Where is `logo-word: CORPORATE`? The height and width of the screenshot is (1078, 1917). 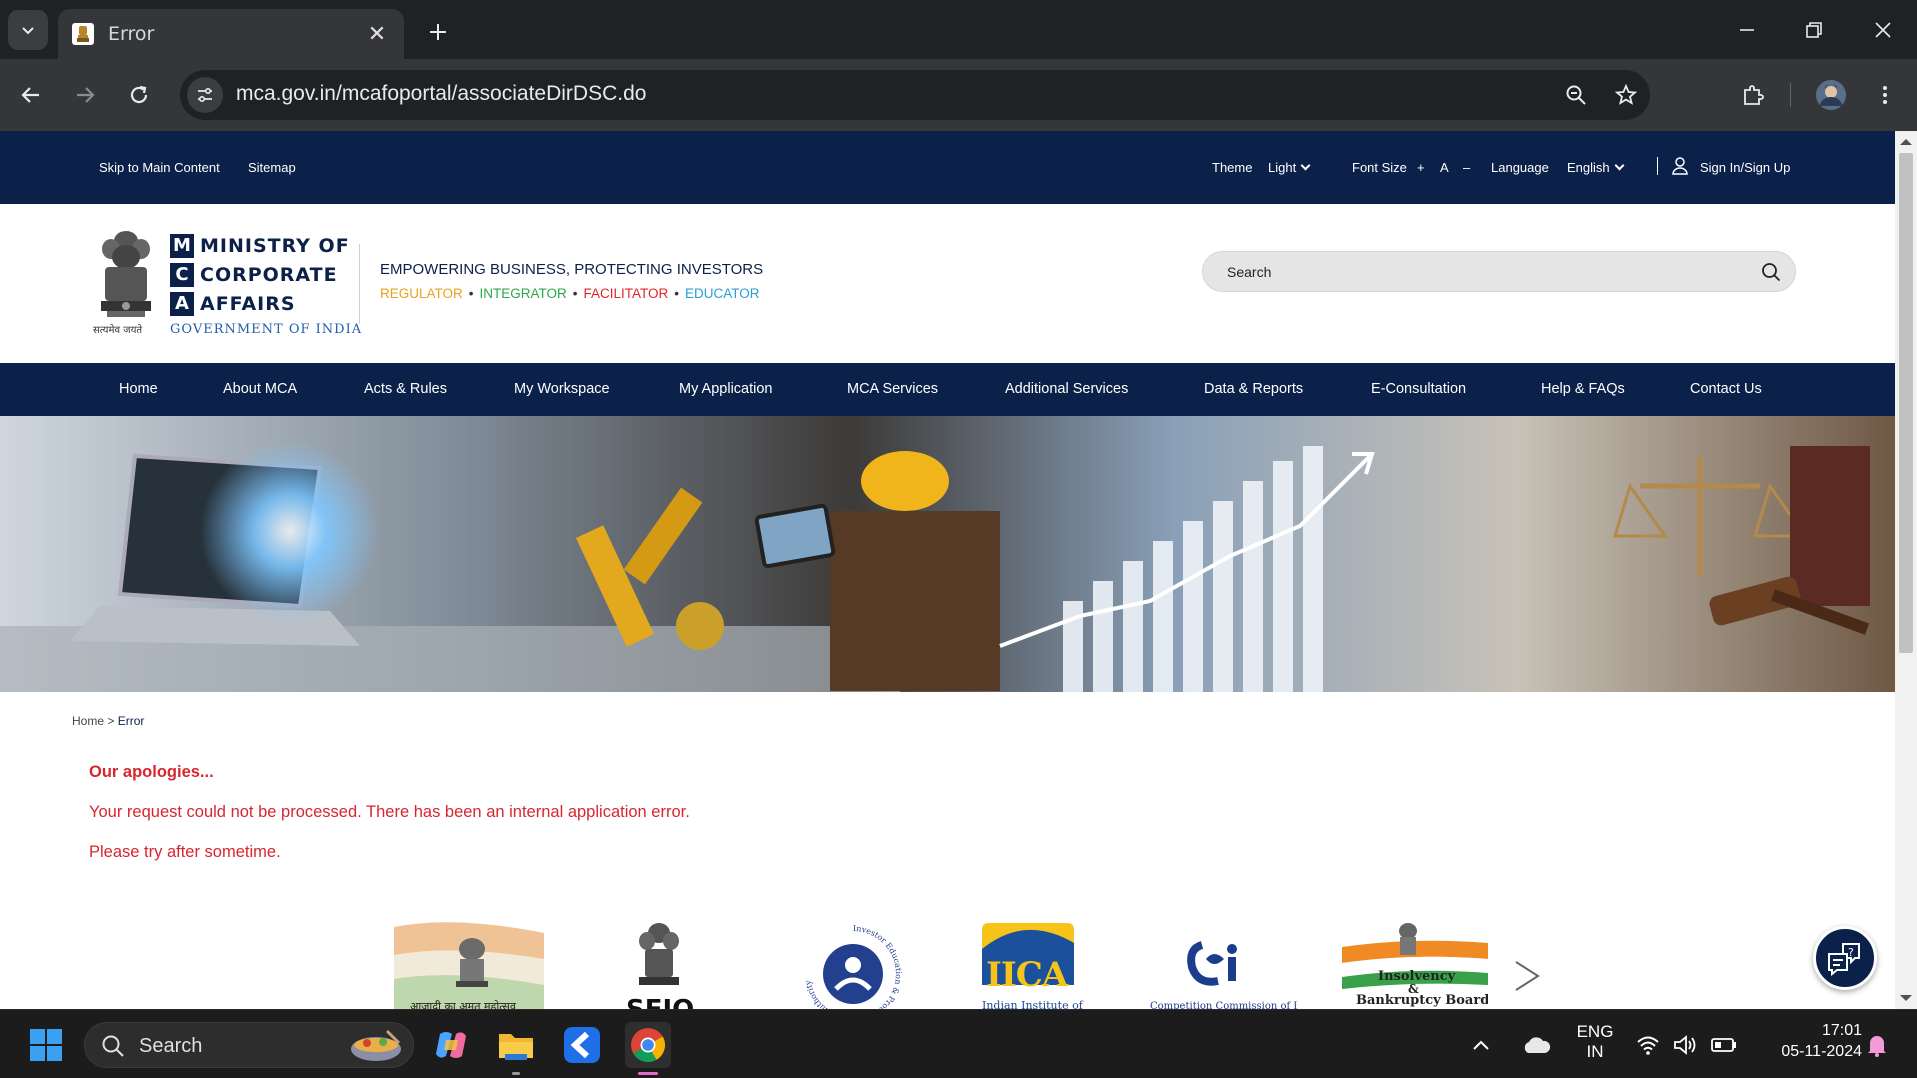
logo-word: CORPORATE is located at coordinates (269, 274).